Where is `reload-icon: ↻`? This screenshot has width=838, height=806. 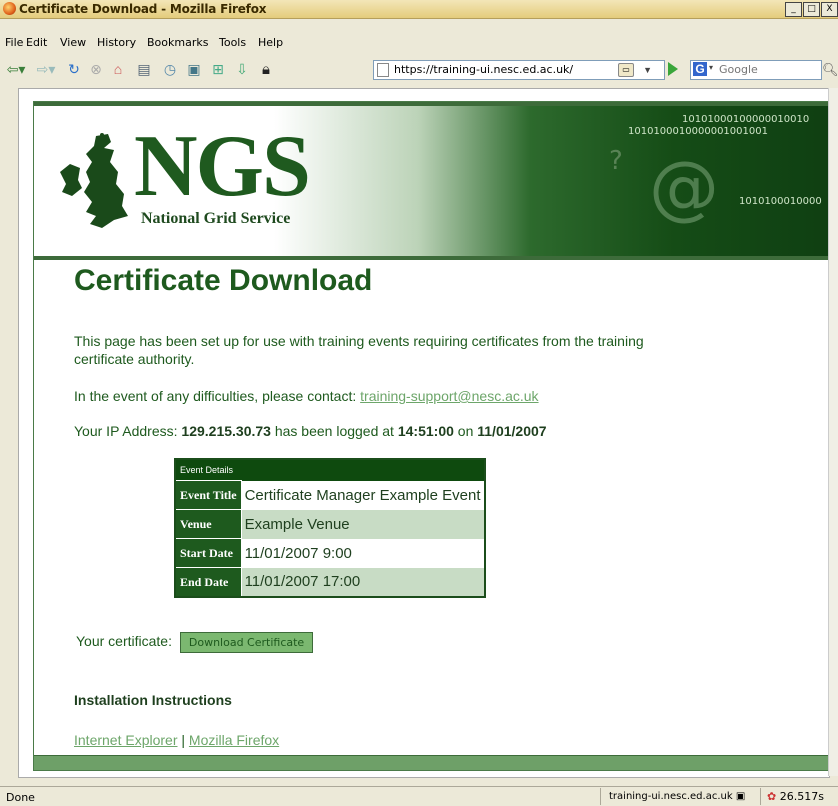 reload-icon: ↻ is located at coordinates (74, 69).